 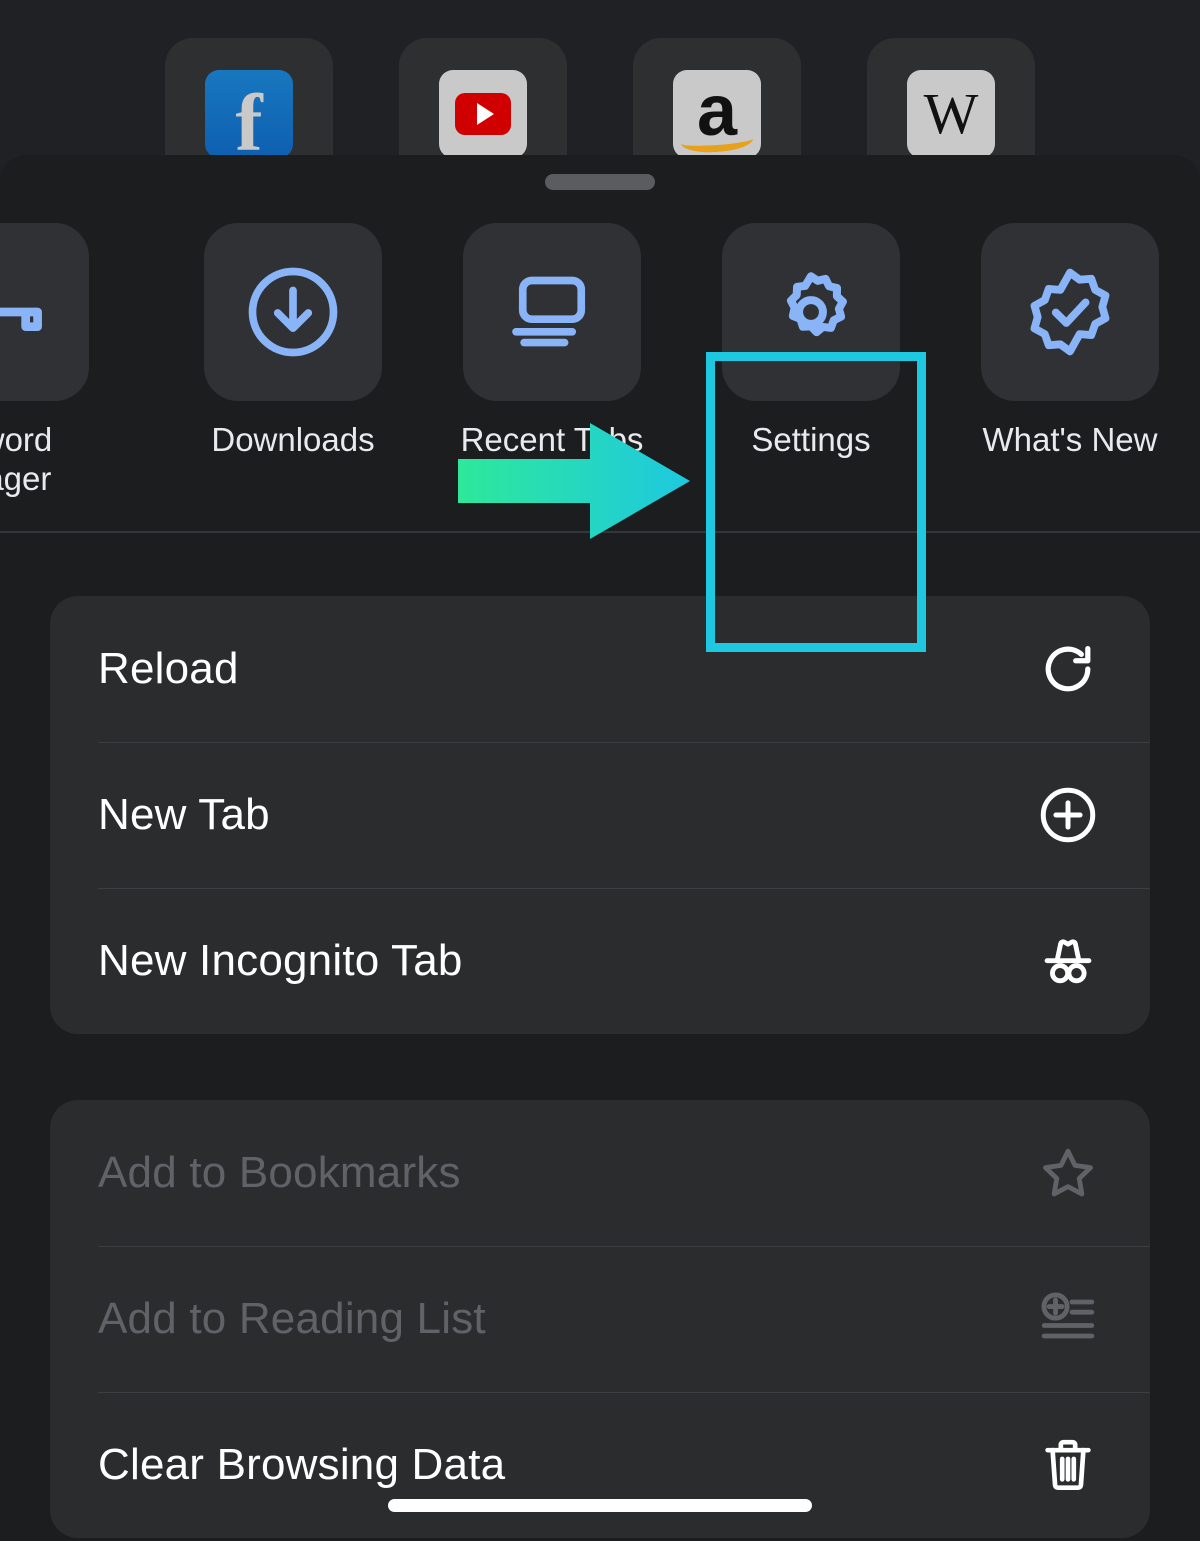 I want to click on downloads-tile, so click(x=293, y=312).